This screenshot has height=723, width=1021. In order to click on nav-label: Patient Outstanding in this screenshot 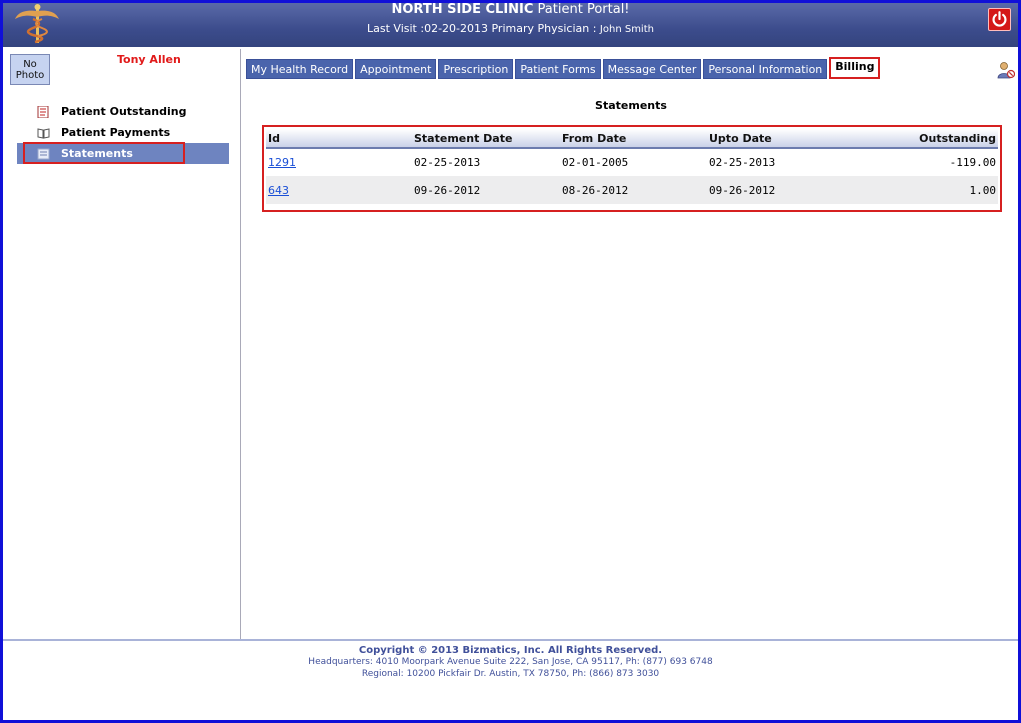, I will do `click(124, 111)`.